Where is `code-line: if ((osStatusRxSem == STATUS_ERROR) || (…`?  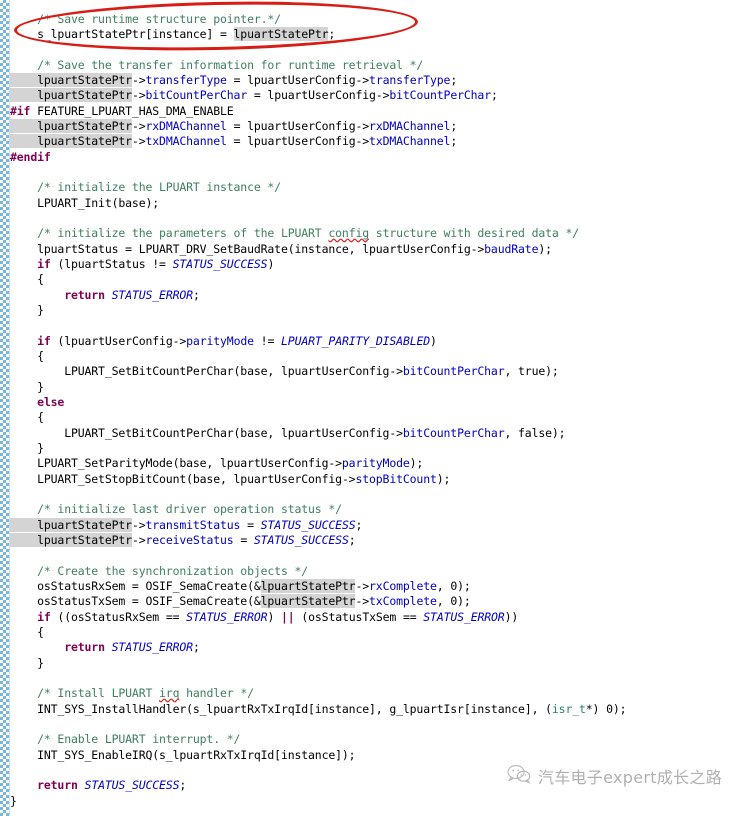 code-line: if ((osStatusRxSem == STATUS_ERROR) || (… is located at coordinates (264, 617).